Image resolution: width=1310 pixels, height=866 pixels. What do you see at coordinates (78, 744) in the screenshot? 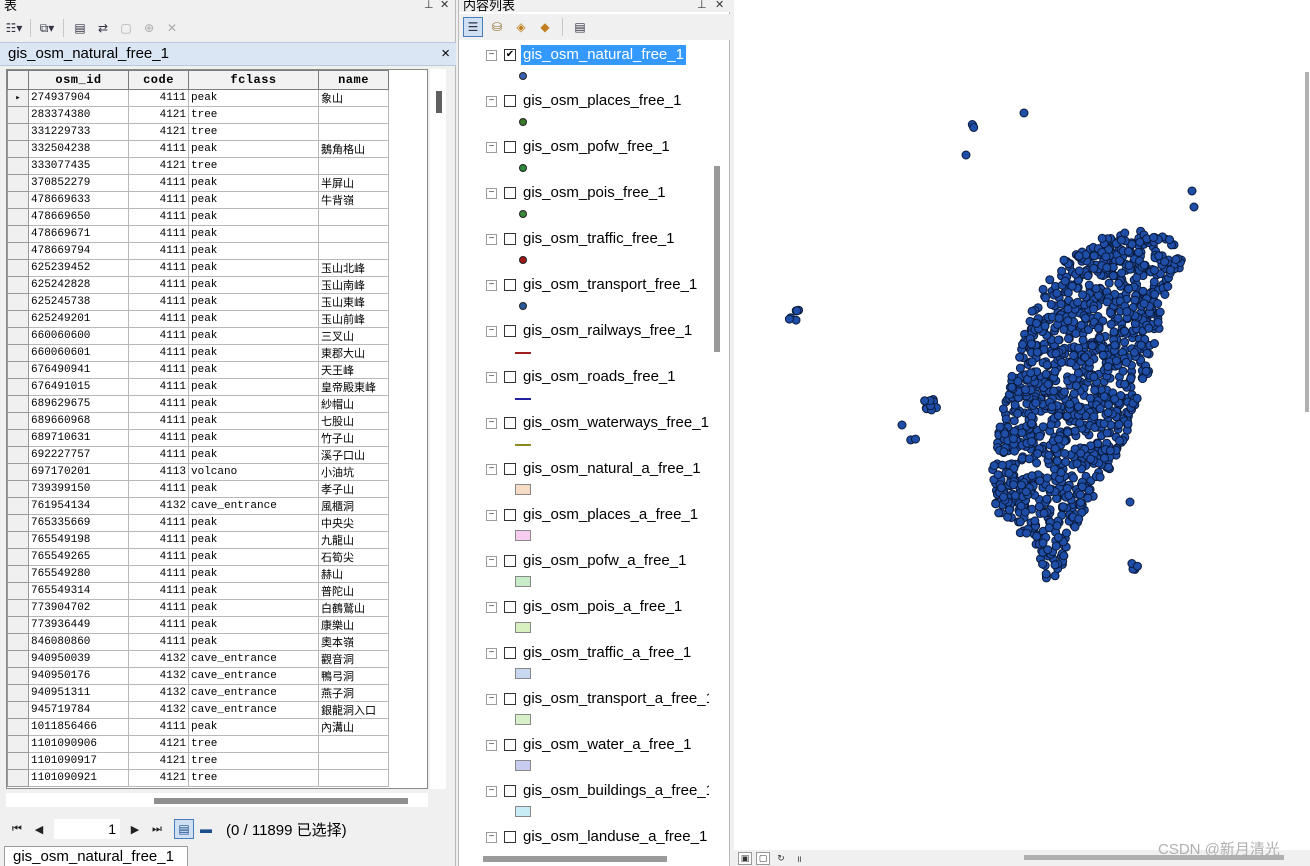
I see `cell-id: 1101090906` at bounding box center [78, 744].